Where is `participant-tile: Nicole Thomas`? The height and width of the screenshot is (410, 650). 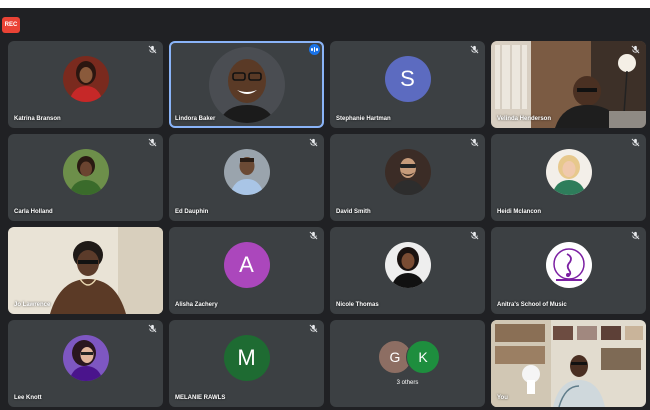 participant-tile: Nicole Thomas is located at coordinates (407, 270).